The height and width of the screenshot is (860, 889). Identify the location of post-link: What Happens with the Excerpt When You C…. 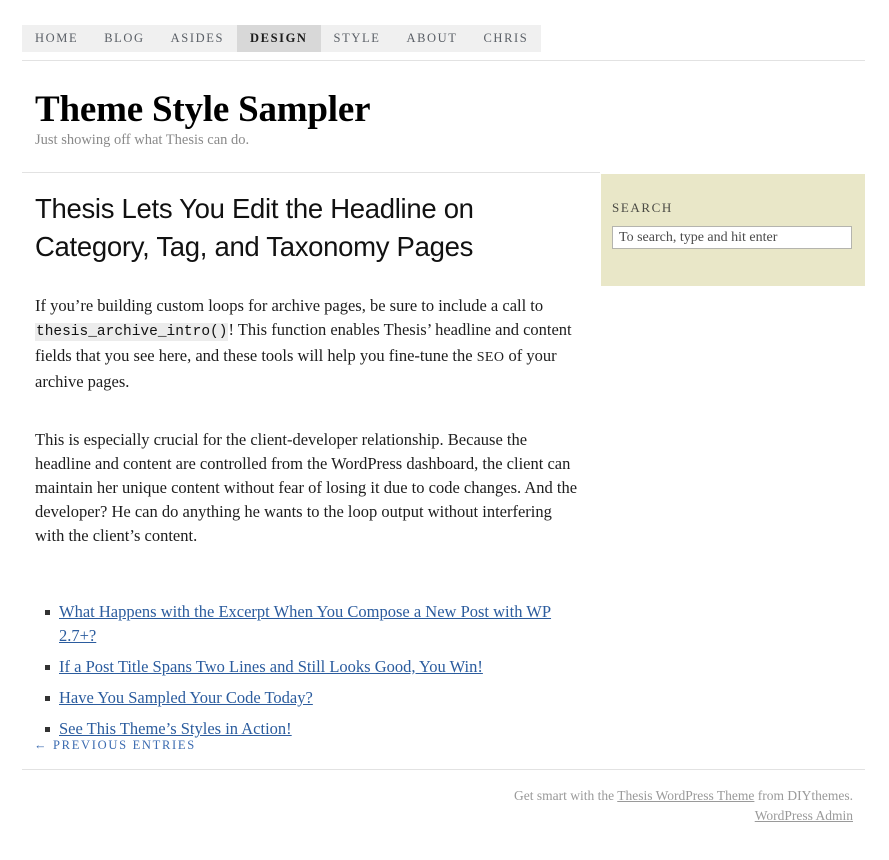
(305, 623).